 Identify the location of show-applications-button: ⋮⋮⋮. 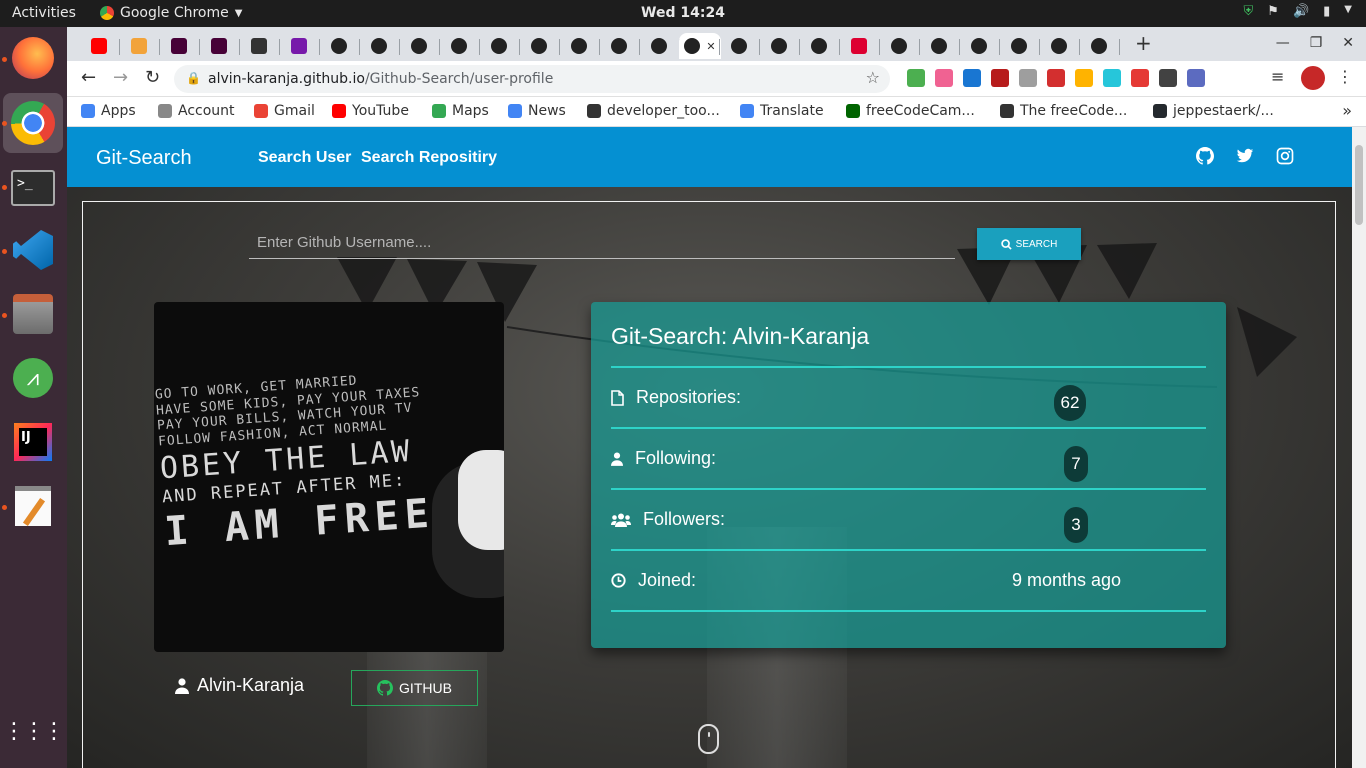
(34, 732).